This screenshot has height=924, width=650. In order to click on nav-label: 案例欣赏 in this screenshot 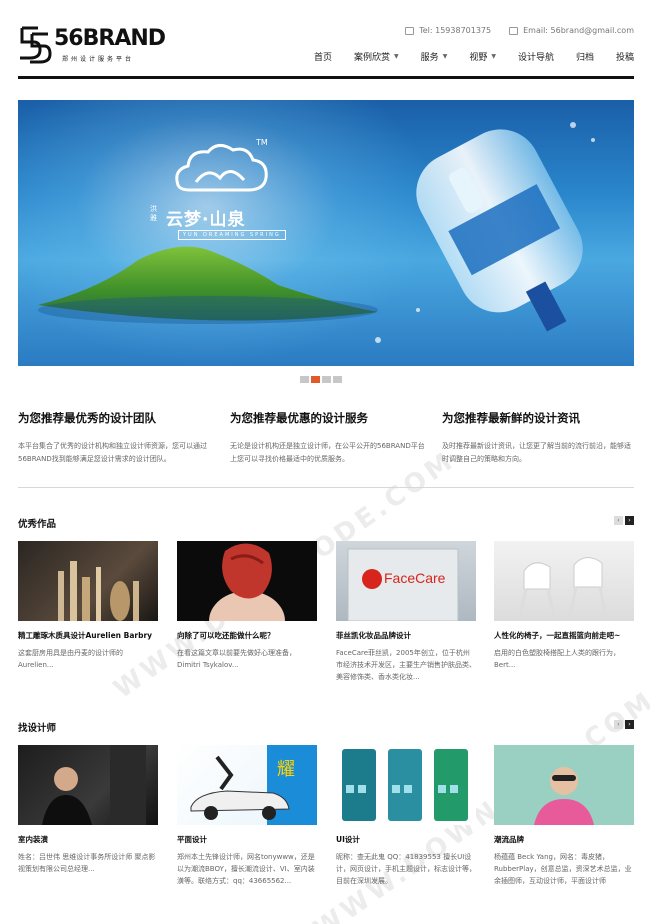, I will do `click(372, 58)`.